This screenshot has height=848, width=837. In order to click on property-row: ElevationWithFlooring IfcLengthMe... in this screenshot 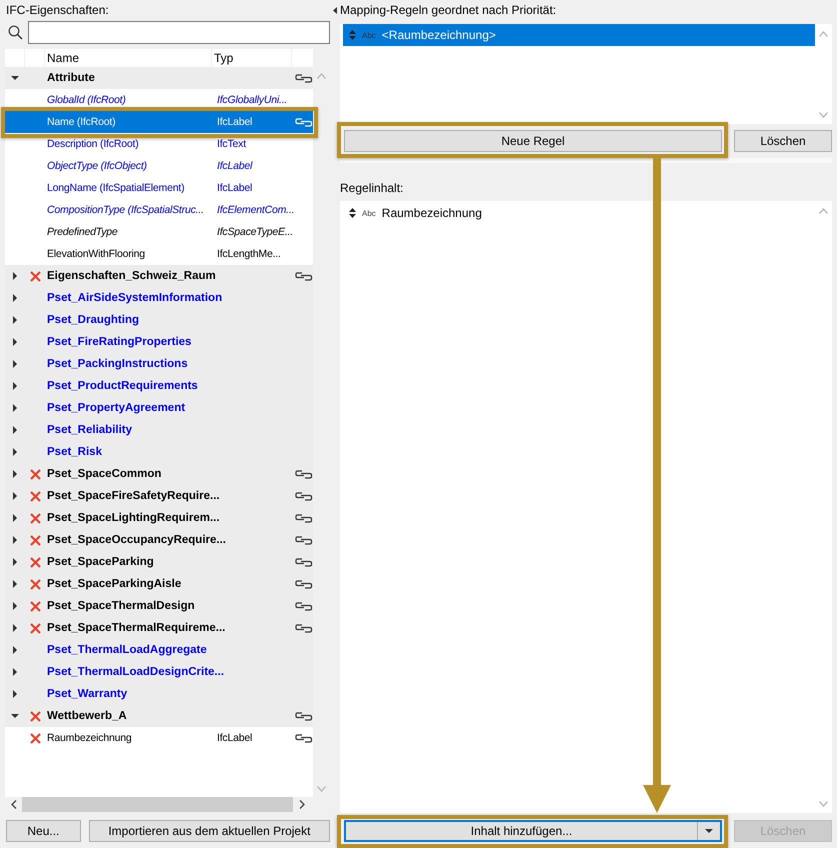, I will do `click(159, 254)`.